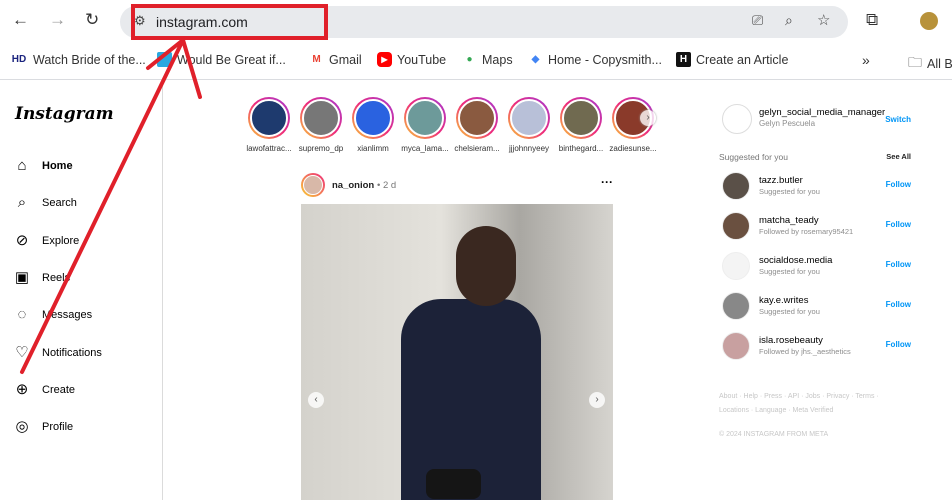  Describe the element at coordinates (353, 185) in the screenshot. I see `post-username: na_onion` at that location.